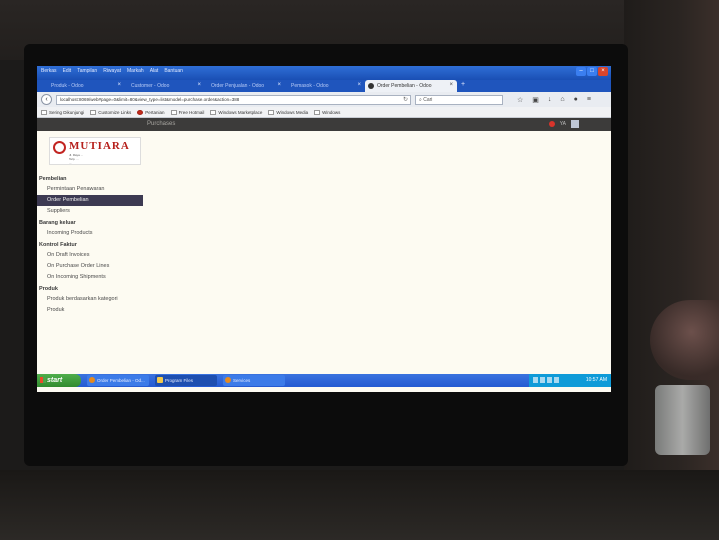  Describe the element at coordinates (549, 380) in the screenshot. I see `tray-shield-icon` at that location.